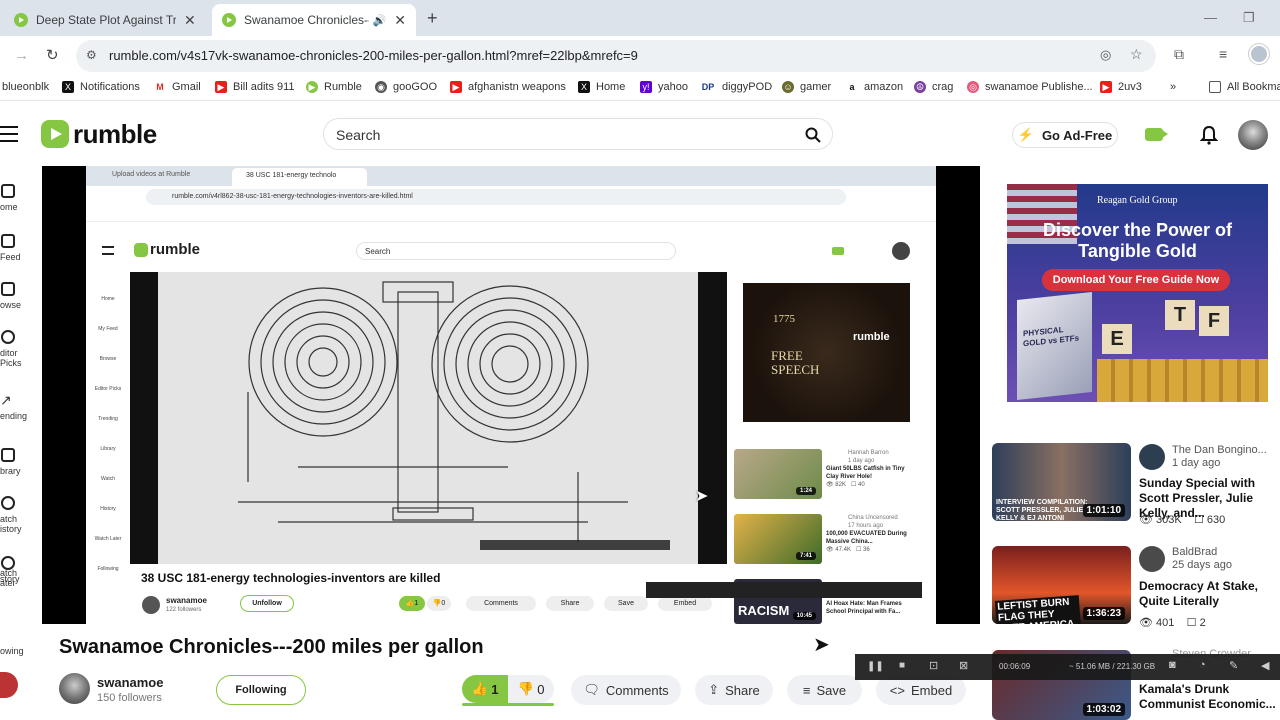  Describe the element at coordinates (1136, 54) in the screenshot. I see `bookmark-star-icon: ☆` at that location.